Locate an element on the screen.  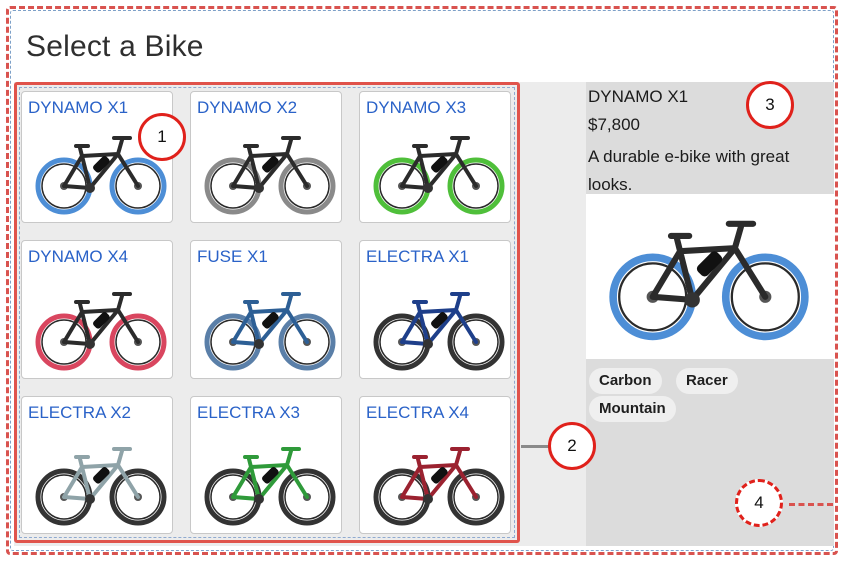
bike-tile: DYNAMO X4 is located at coordinates (97, 309).